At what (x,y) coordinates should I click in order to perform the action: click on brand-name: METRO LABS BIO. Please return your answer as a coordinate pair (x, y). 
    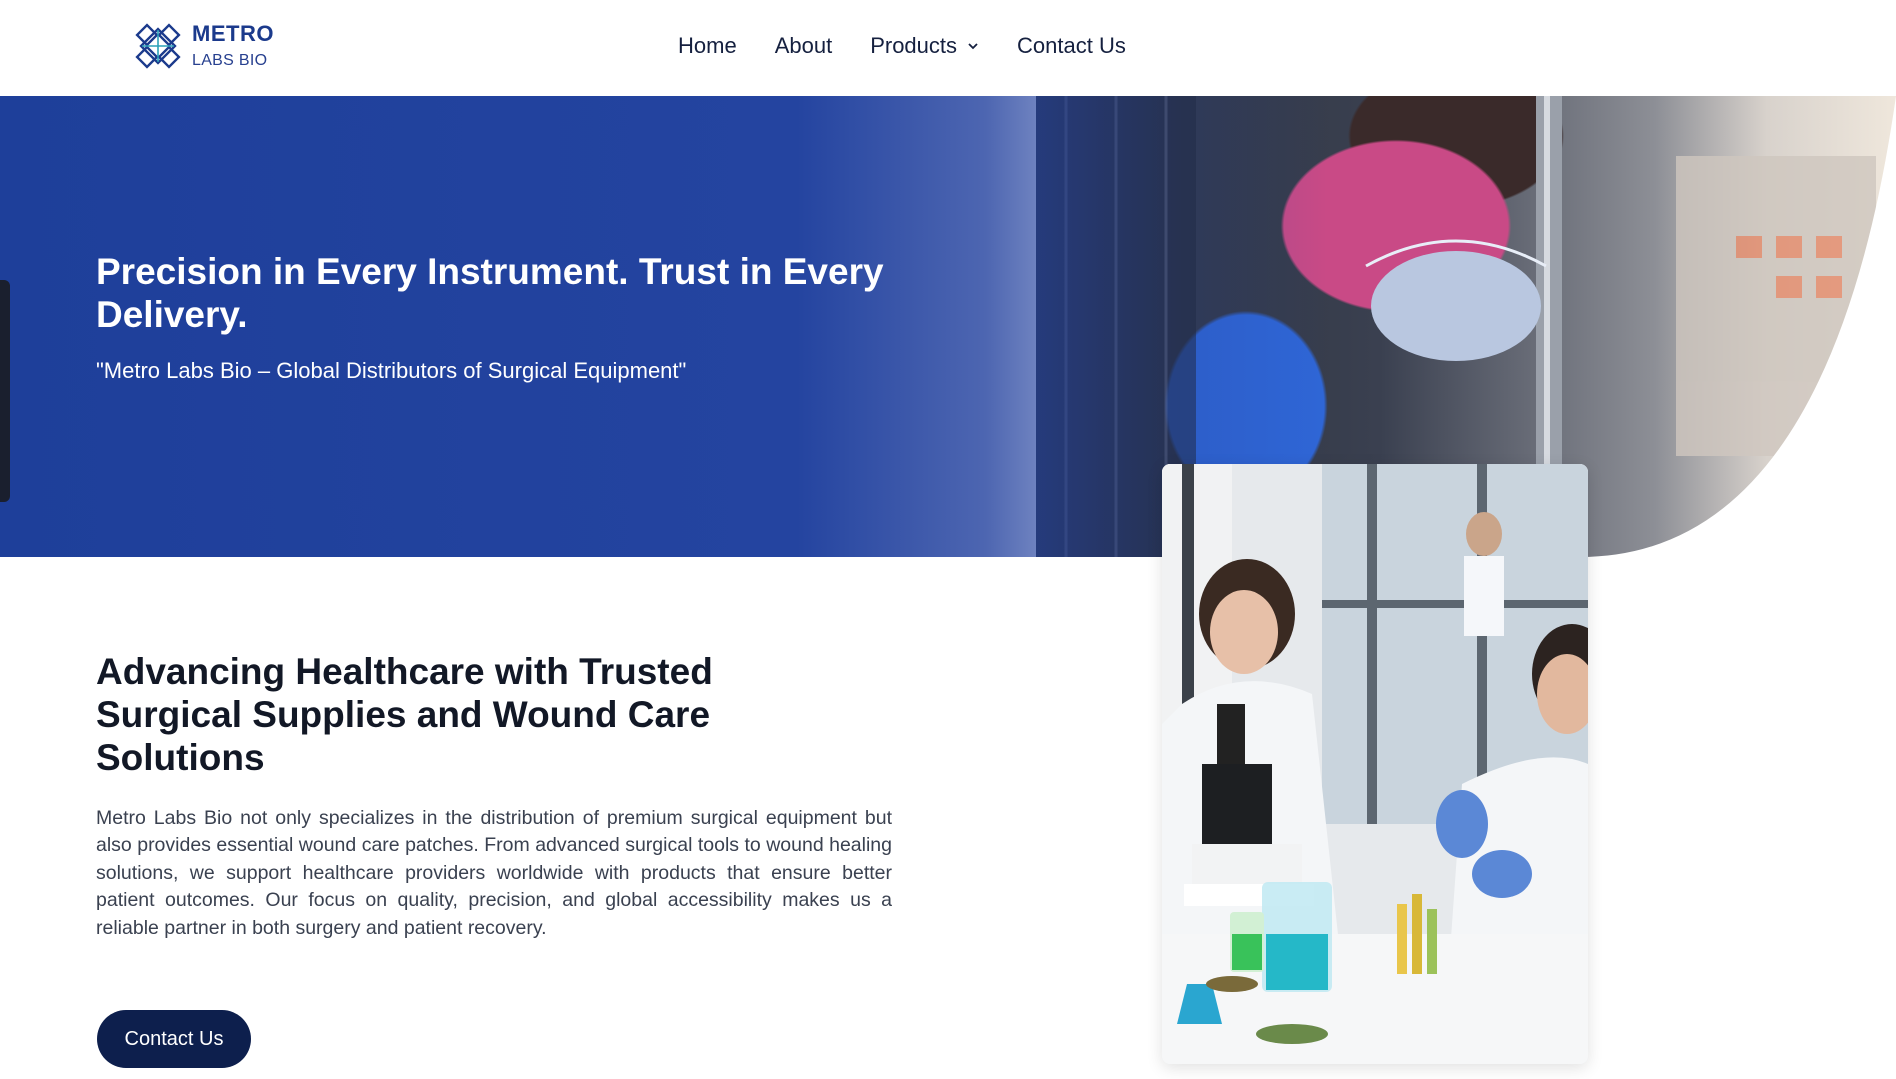
    Looking at the image, I should click on (233, 46).